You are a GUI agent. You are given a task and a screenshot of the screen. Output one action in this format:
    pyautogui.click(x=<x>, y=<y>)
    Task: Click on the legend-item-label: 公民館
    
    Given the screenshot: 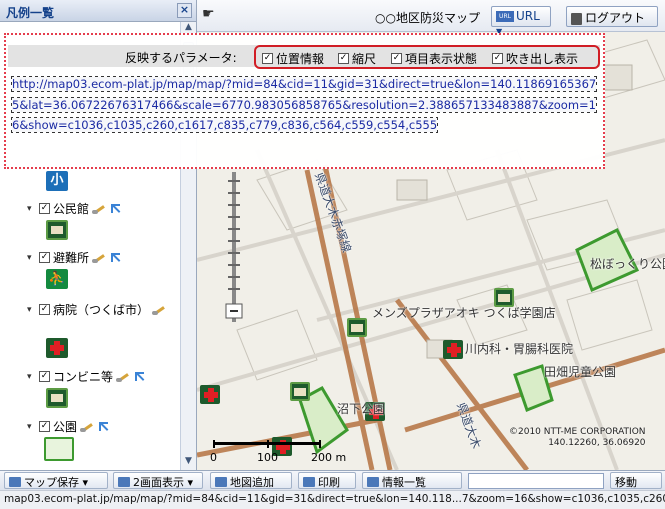 What is the action you would take?
    pyautogui.click(x=71, y=209)
    